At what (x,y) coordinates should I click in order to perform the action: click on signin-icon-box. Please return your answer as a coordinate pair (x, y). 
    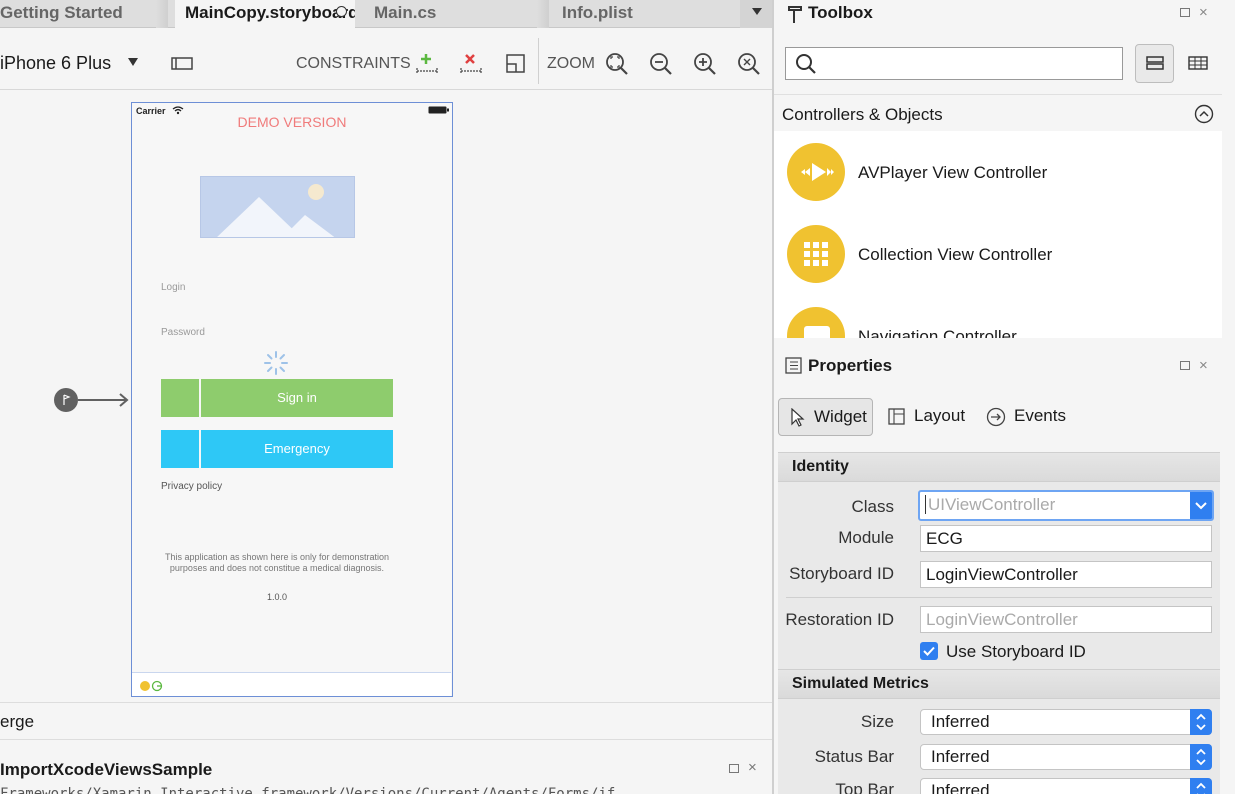
    Looking at the image, I should click on (180, 398).